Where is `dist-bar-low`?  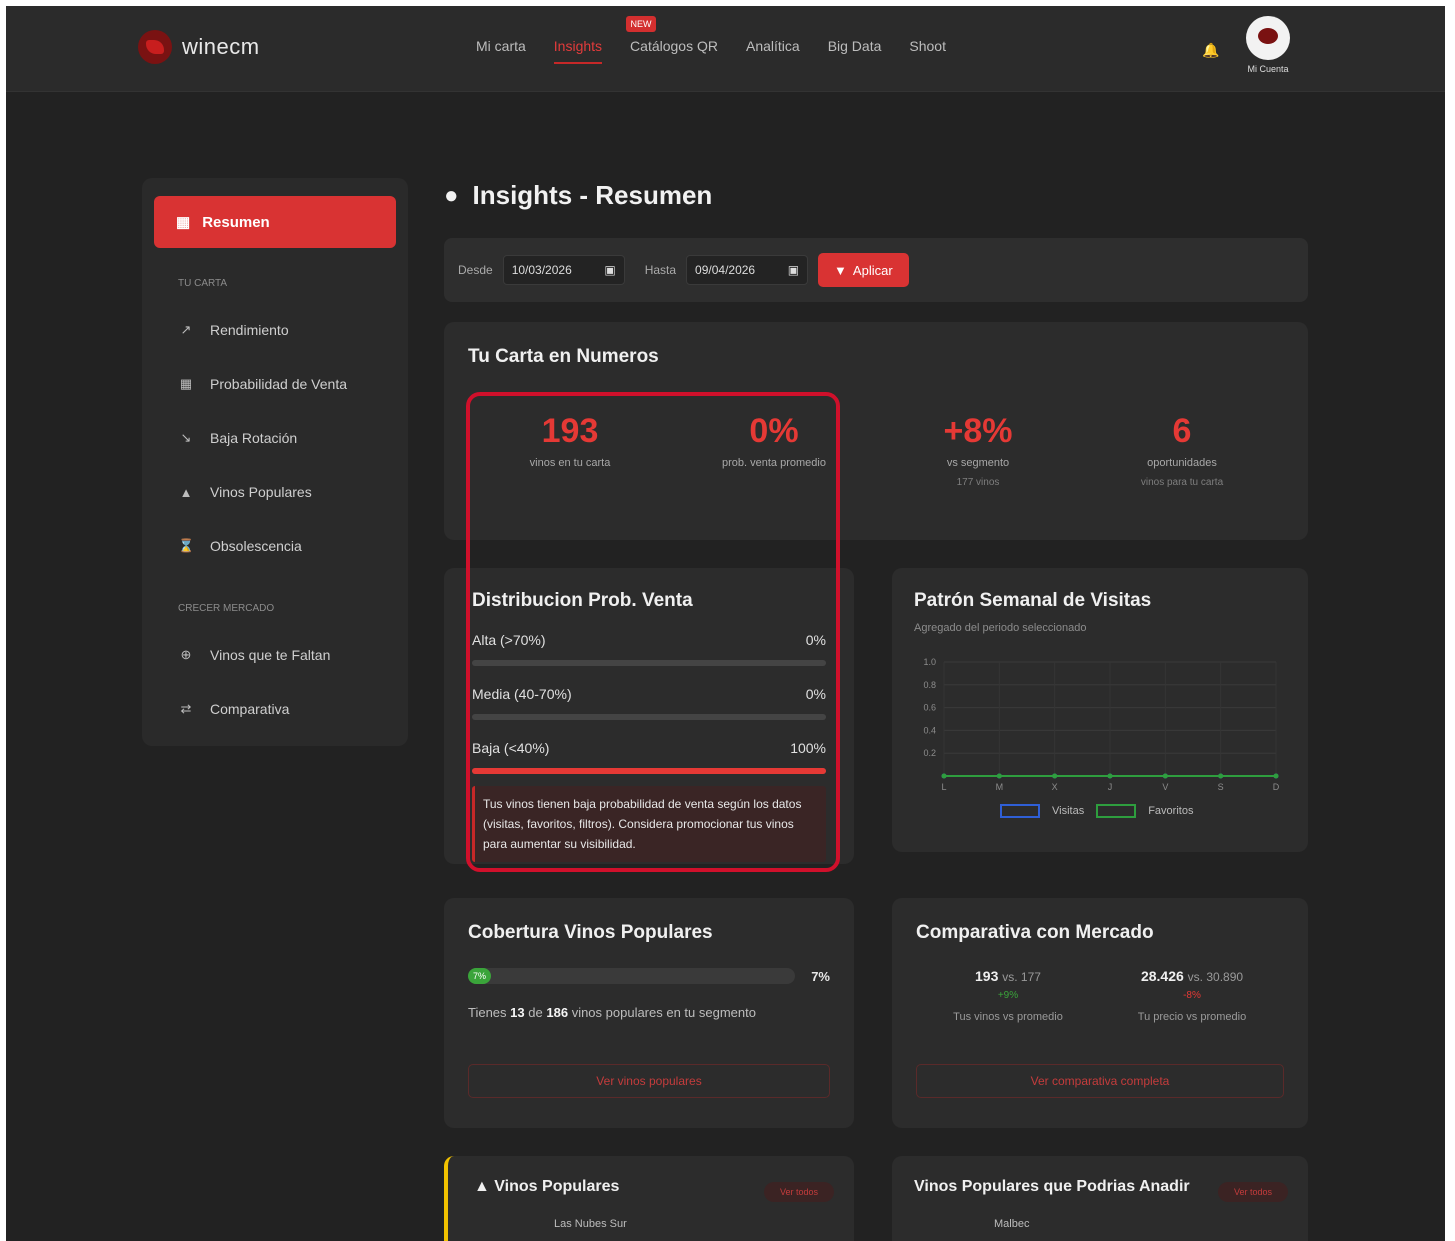 dist-bar-low is located at coordinates (649, 771).